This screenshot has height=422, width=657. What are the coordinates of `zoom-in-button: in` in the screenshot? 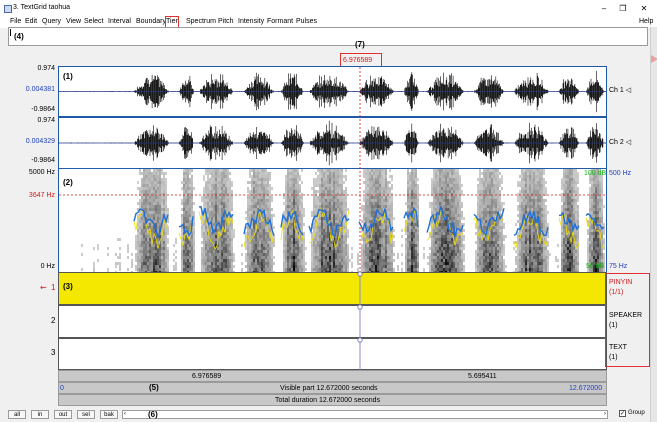 It's located at (40, 414).